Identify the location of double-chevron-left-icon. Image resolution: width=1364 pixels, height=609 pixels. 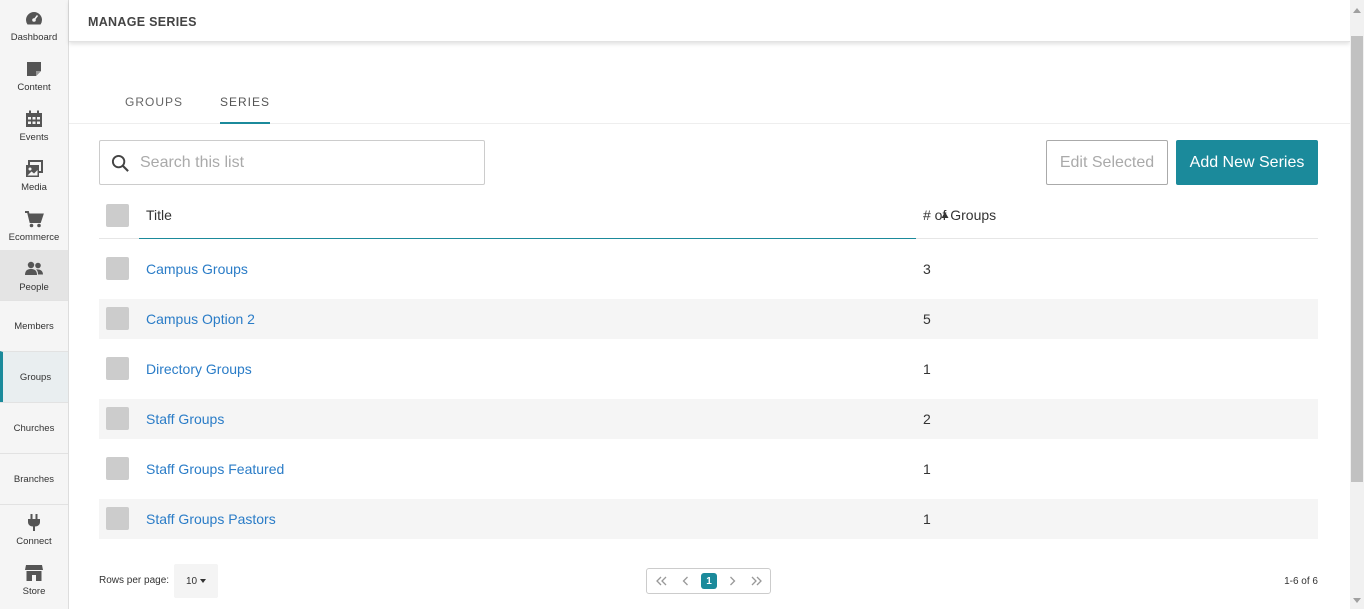
(660, 581).